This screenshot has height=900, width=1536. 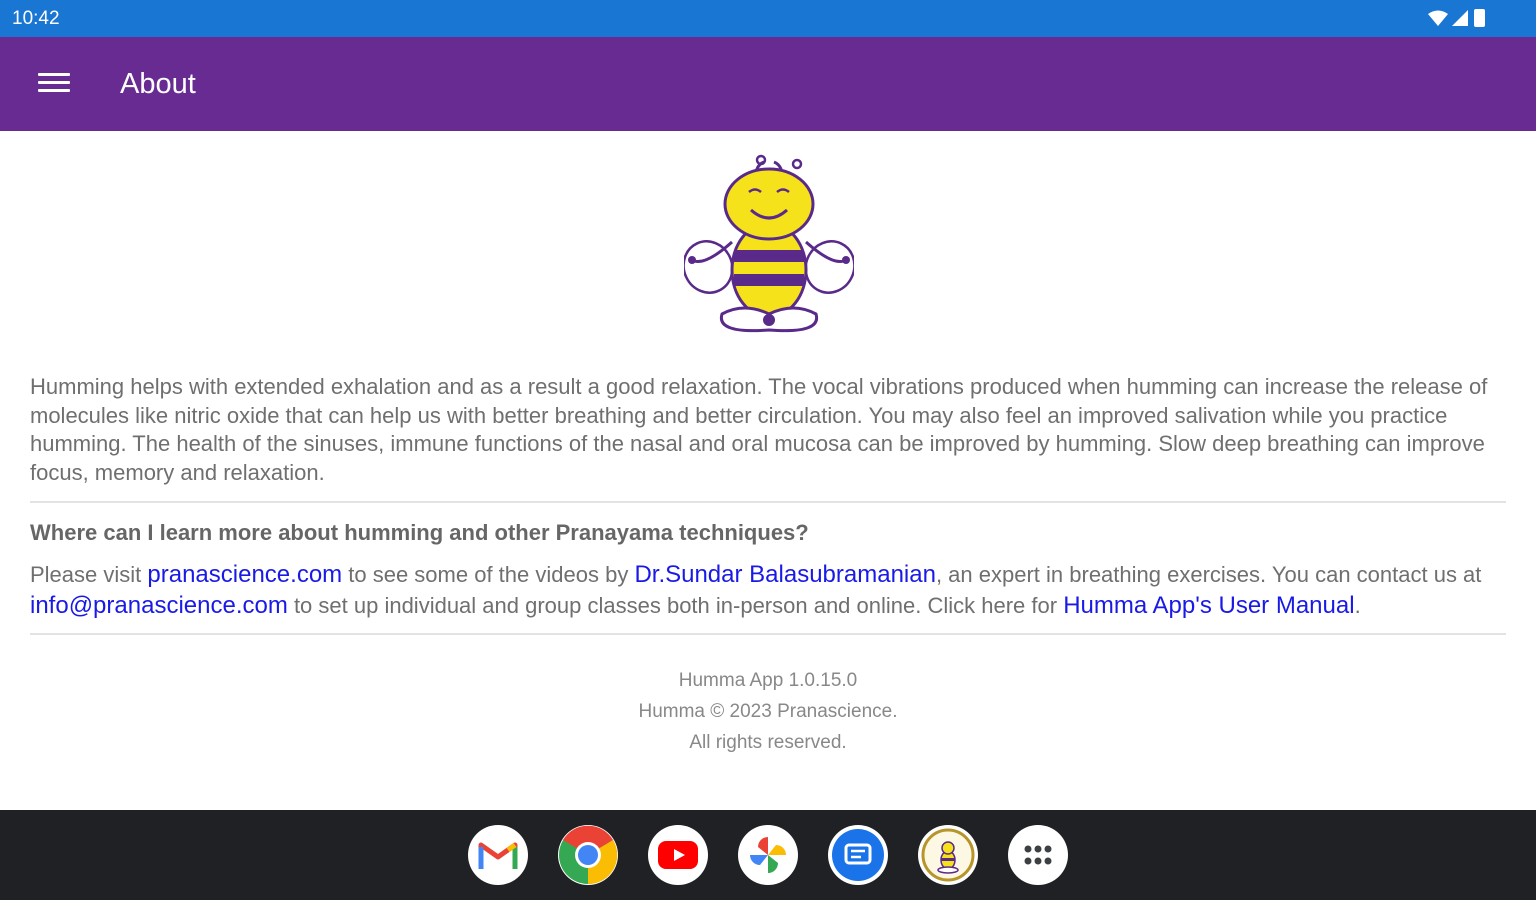 I want to click on chrome-icon, so click(x=588, y=855).